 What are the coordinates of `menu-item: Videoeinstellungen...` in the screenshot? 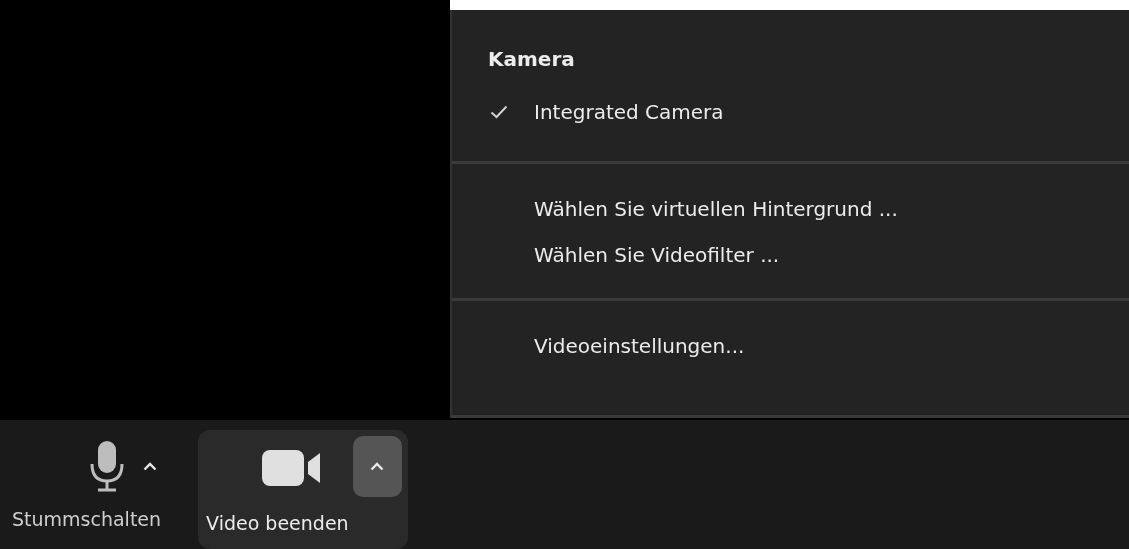 It's located at (790, 346).